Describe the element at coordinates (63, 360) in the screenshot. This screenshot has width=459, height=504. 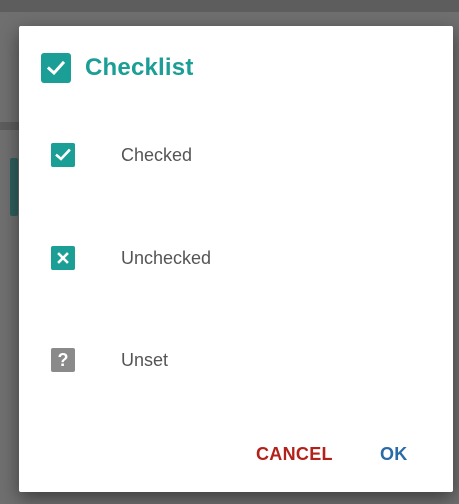
I see `question-mark-icon: ?` at that location.